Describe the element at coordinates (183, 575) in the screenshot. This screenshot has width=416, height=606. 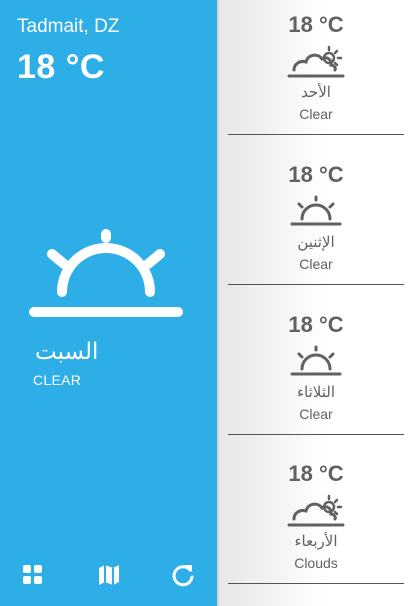
I see `refresh-icon` at that location.